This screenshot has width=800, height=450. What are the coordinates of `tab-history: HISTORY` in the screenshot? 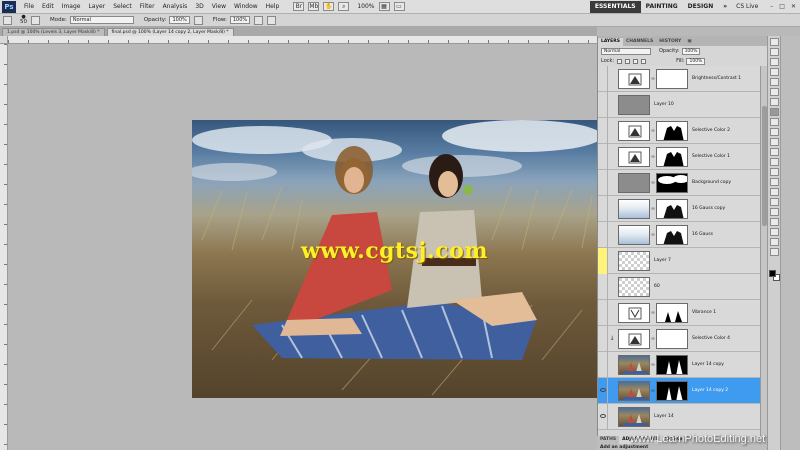 It's located at (670, 42).